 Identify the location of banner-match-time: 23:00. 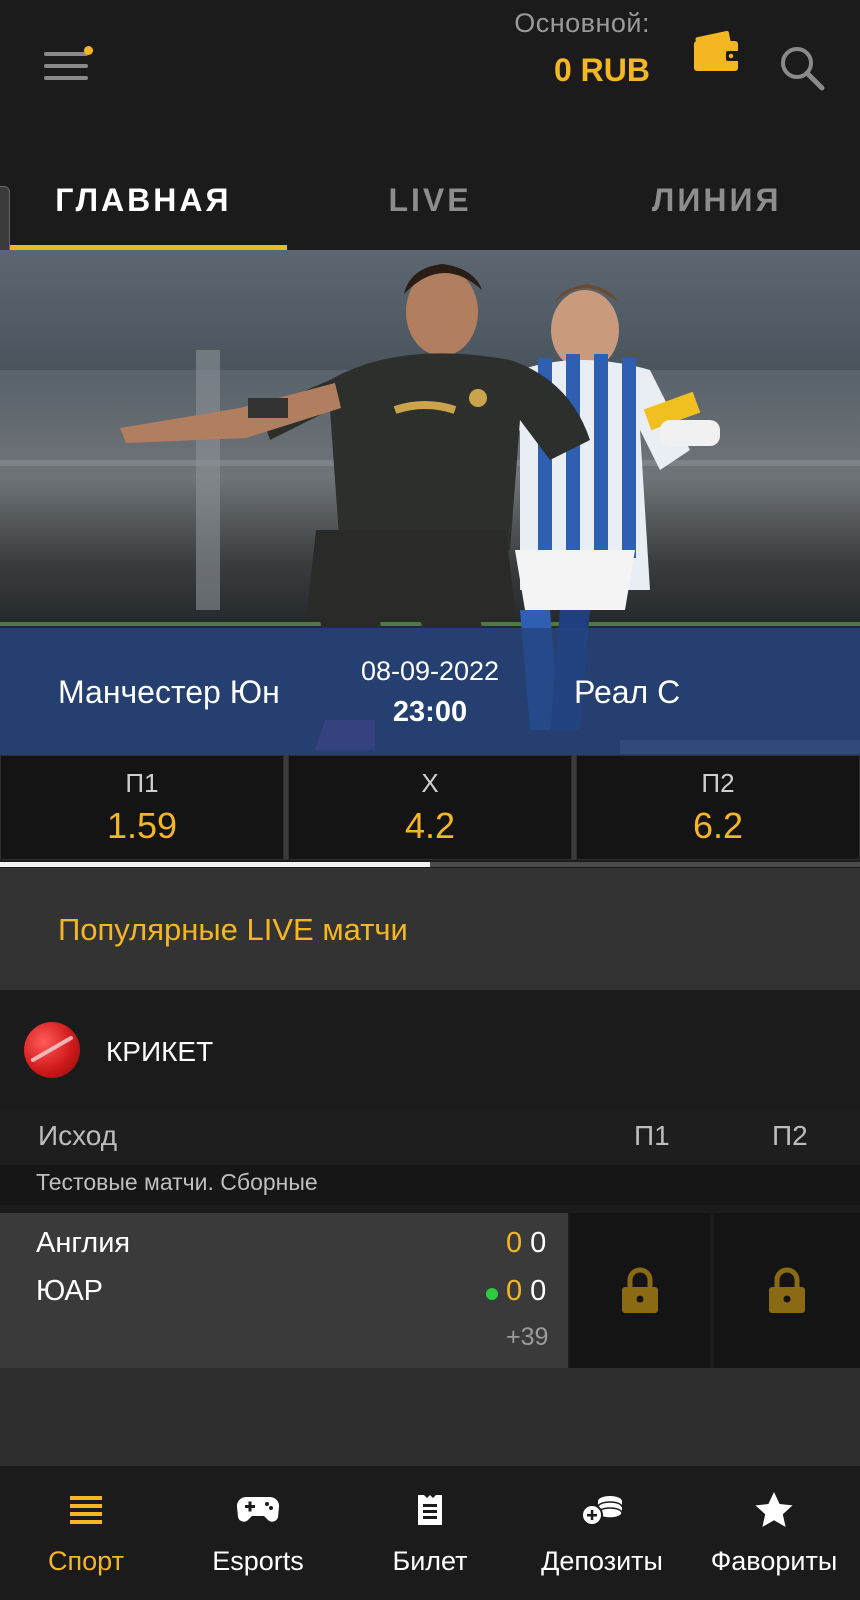
(430, 712).